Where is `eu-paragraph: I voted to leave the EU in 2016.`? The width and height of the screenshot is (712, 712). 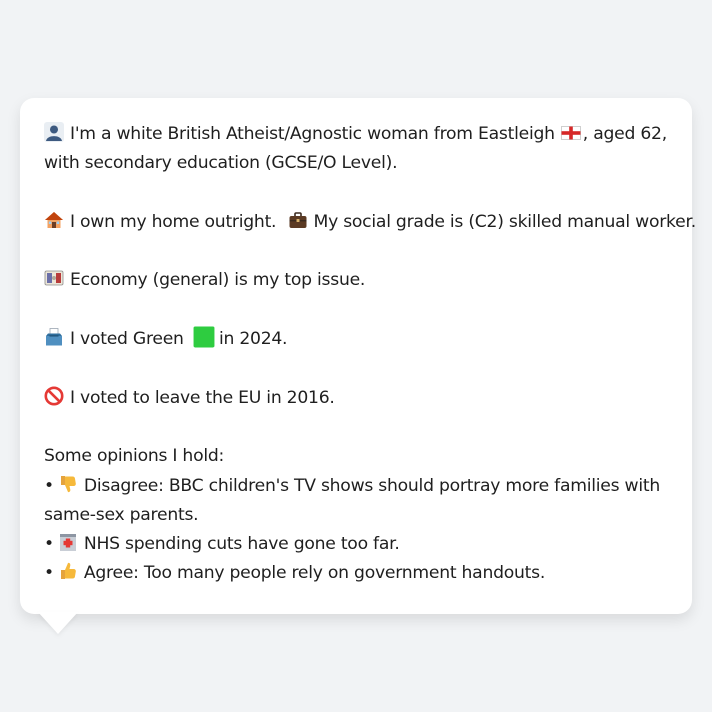 eu-paragraph: I voted to leave the EU in 2016. is located at coordinates (358, 398).